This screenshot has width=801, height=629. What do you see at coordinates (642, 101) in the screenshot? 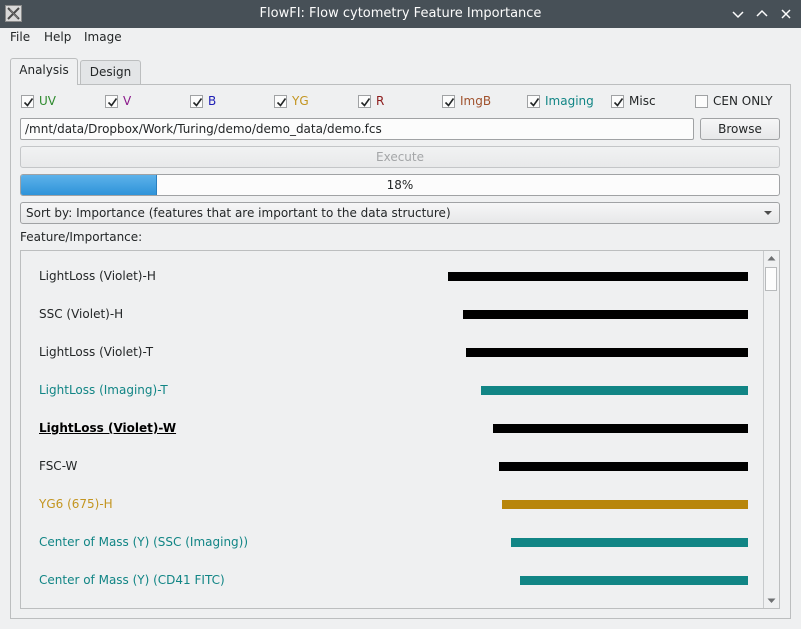
I see `checkbox-label: Misc` at bounding box center [642, 101].